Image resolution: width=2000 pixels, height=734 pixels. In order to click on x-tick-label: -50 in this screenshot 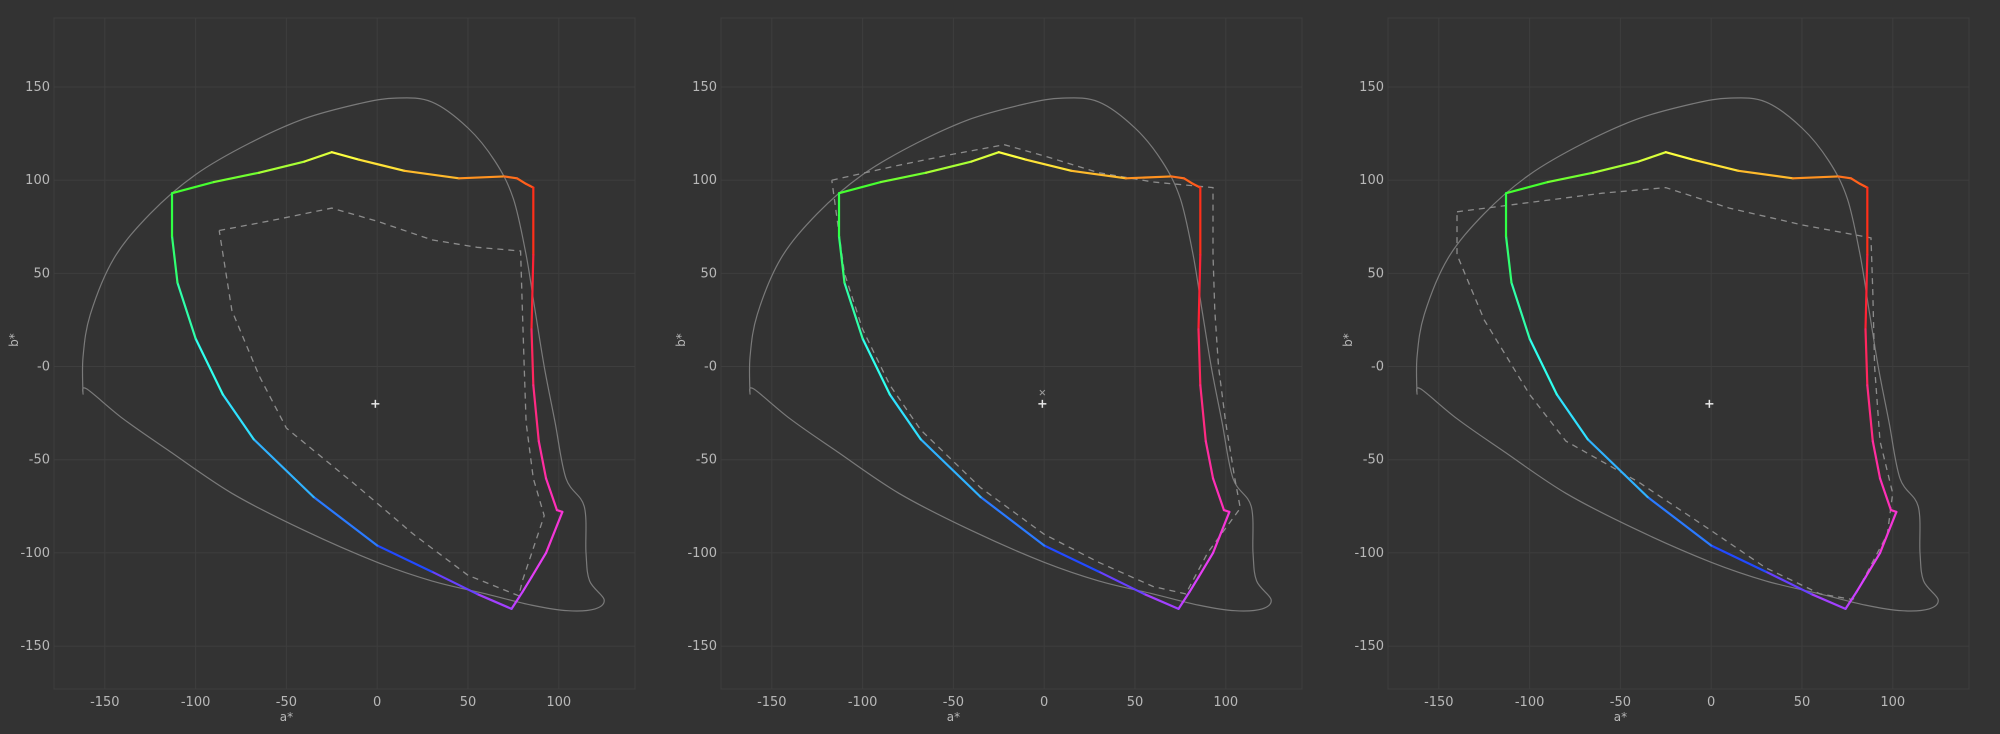, I will do `click(953, 702)`.